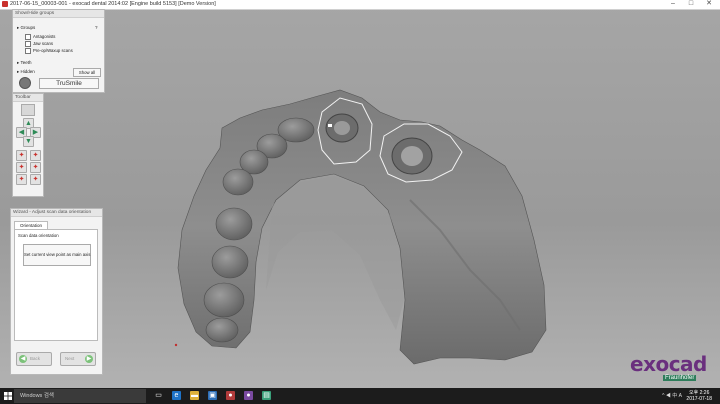 This screenshot has width=720, height=404. Describe the element at coordinates (28, 98) in the screenshot. I see `toolbar-header: Toolbar` at that location.